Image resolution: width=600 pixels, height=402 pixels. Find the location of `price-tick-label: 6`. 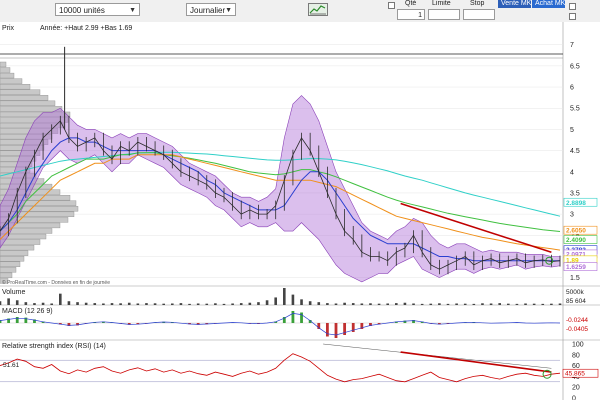

price-tick-label: 6 is located at coordinates (572, 88).